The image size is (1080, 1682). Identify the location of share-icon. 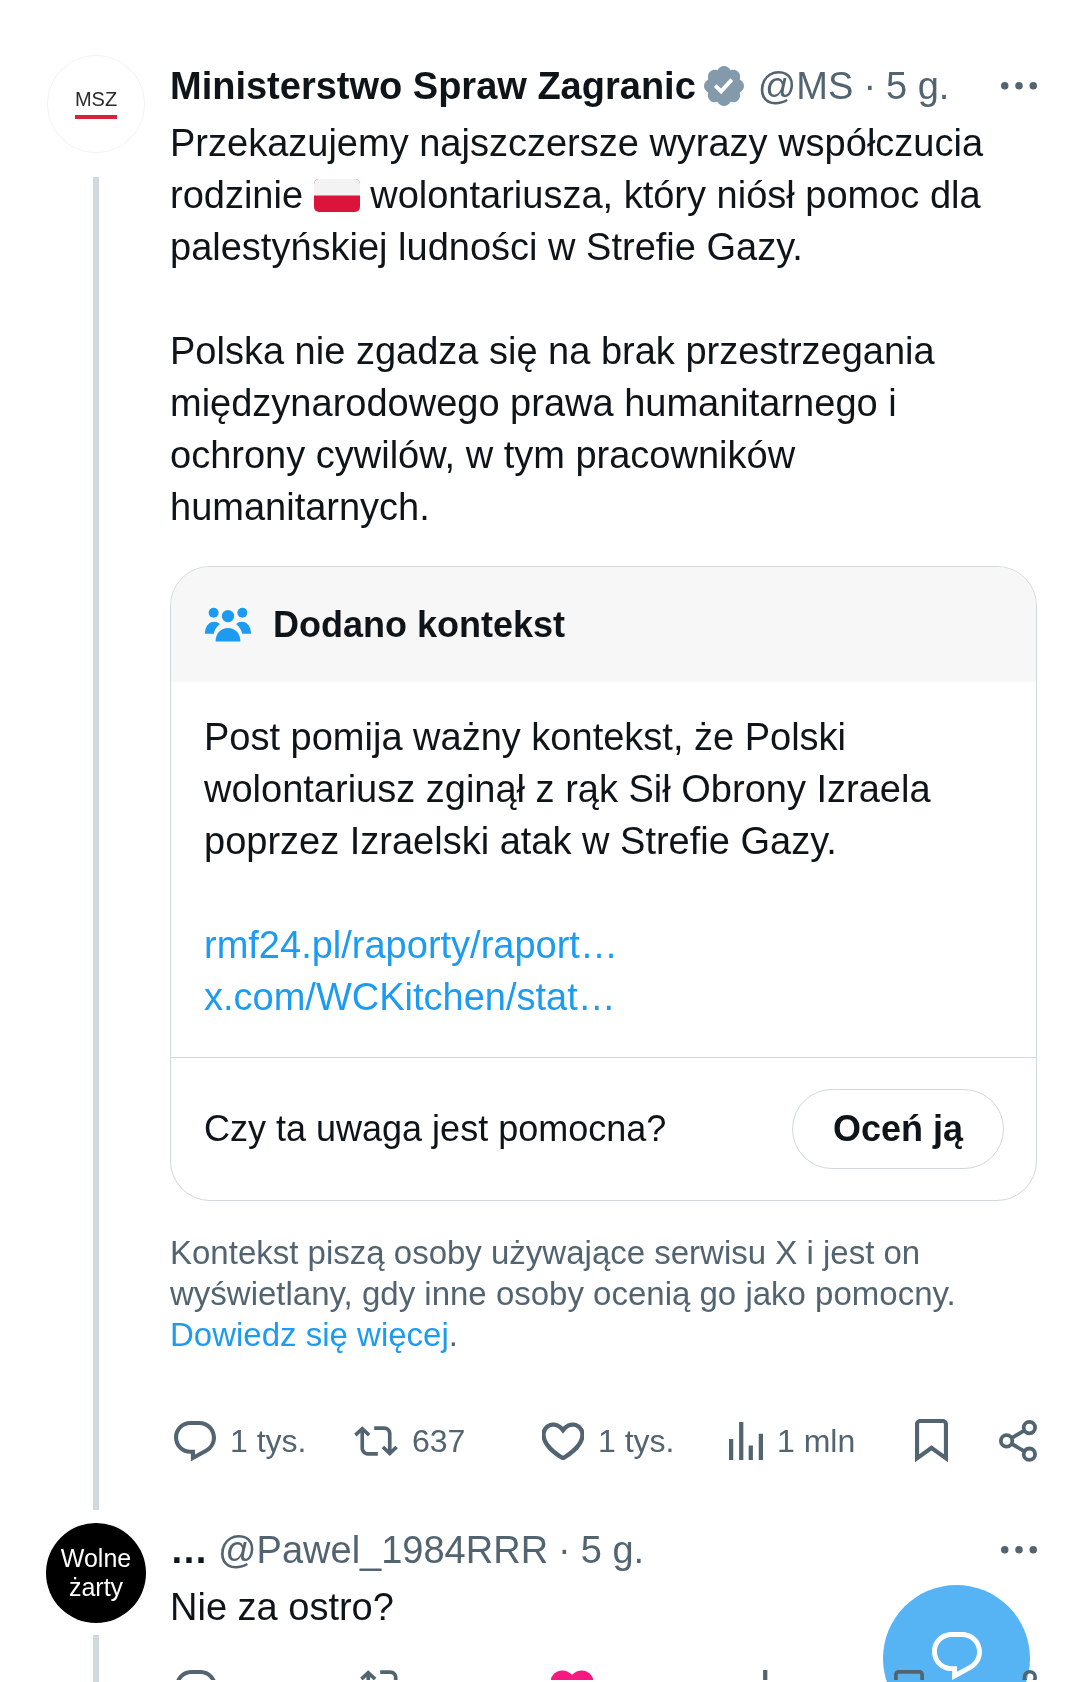
(1018, 1441).